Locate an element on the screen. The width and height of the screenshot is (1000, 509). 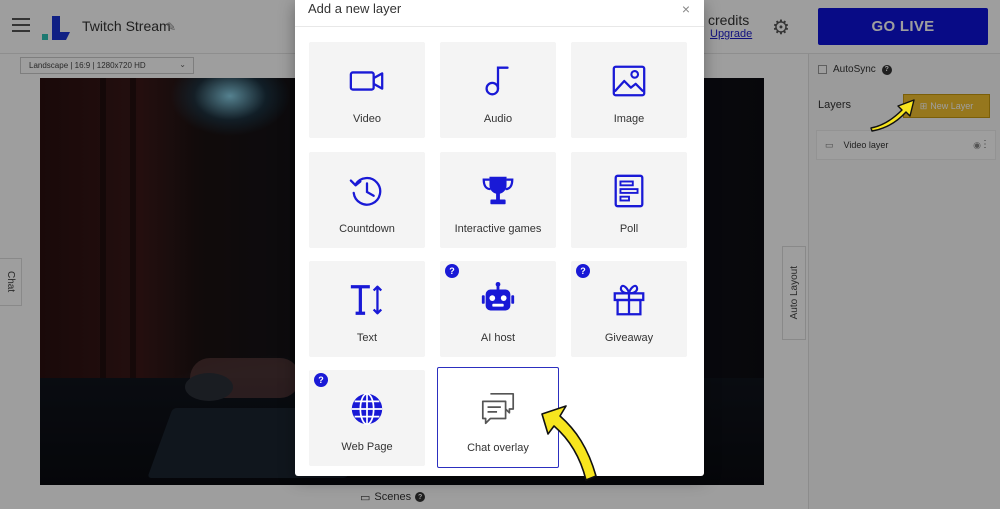
tile-label: Text is located at coordinates (367, 338).